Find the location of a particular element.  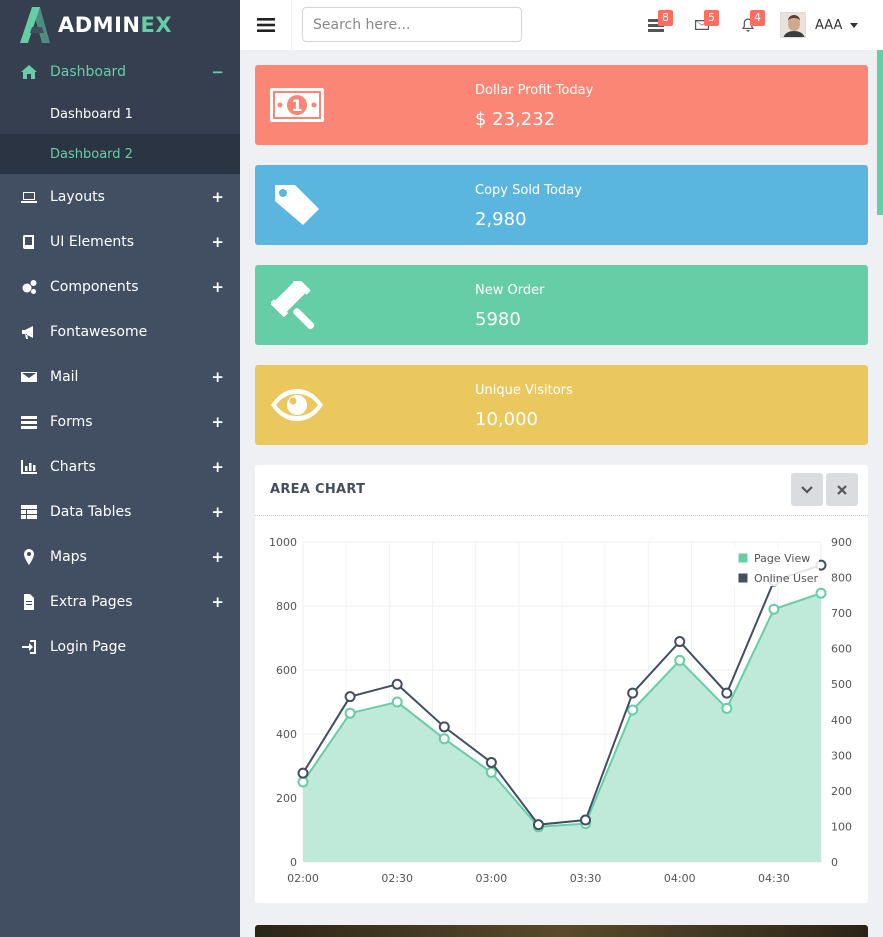

stat-label: Dollar Profit Today is located at coordinates (534, 90).